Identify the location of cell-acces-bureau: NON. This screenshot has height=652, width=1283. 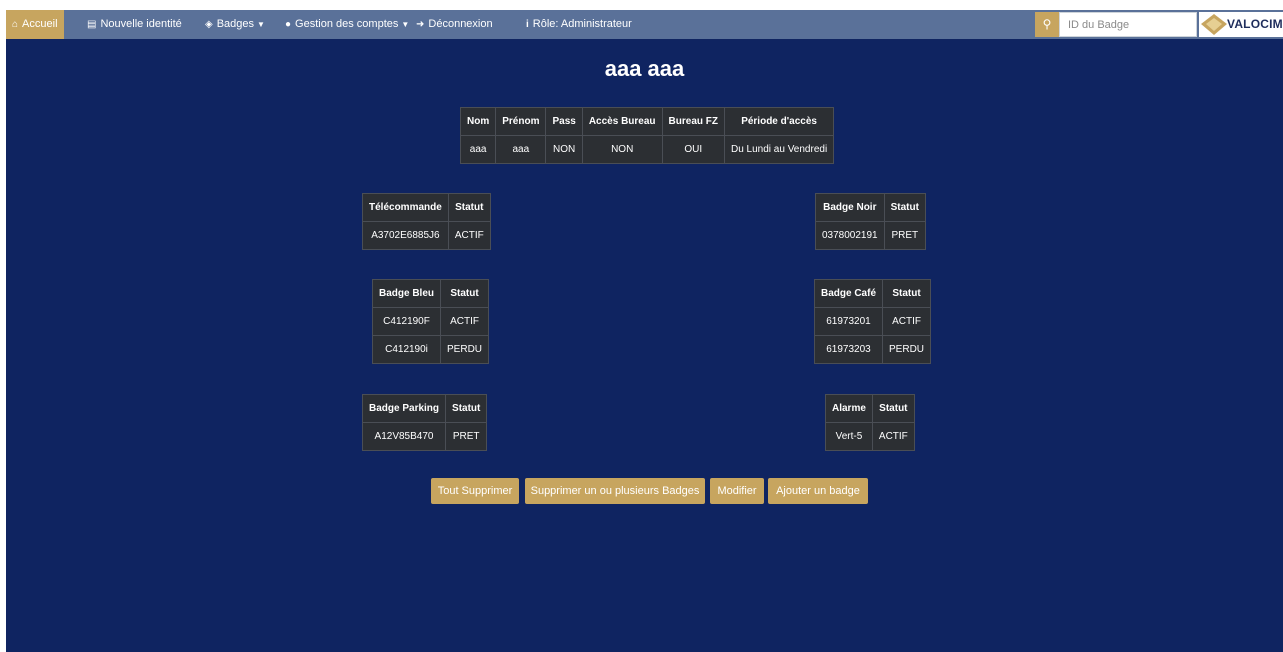
(622, 149).